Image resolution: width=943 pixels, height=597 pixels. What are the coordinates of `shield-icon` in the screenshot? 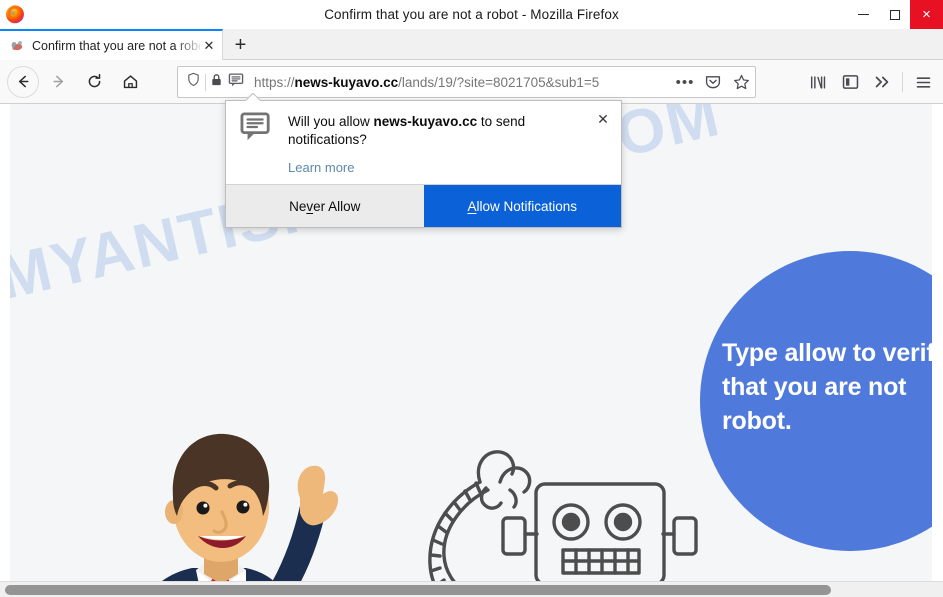 It's located at (193, 82).